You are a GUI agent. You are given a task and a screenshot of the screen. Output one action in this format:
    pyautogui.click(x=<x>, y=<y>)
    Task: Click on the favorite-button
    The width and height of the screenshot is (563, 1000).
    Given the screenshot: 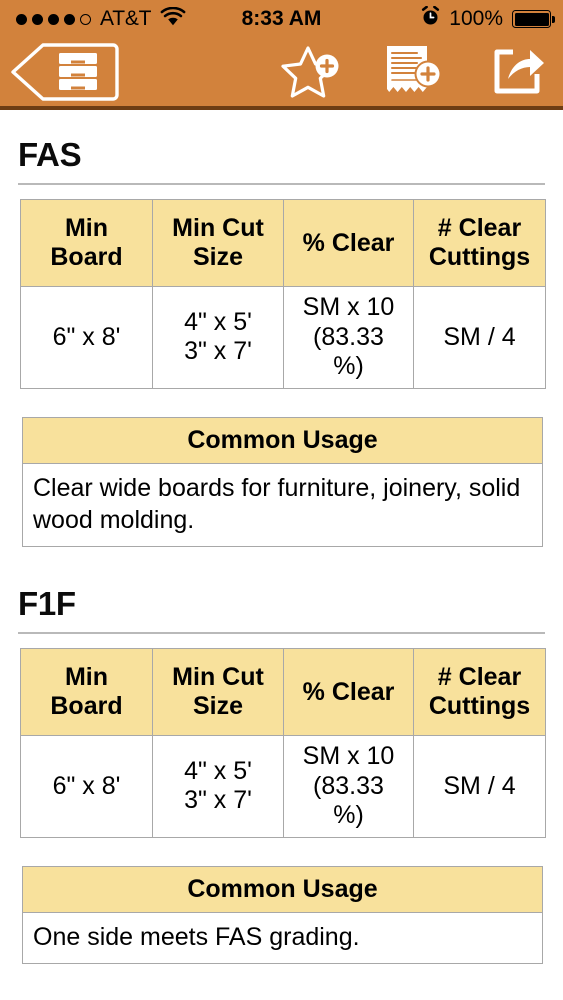 What is the action you would take?
    pyautogui.click(x=312, y=72)
    